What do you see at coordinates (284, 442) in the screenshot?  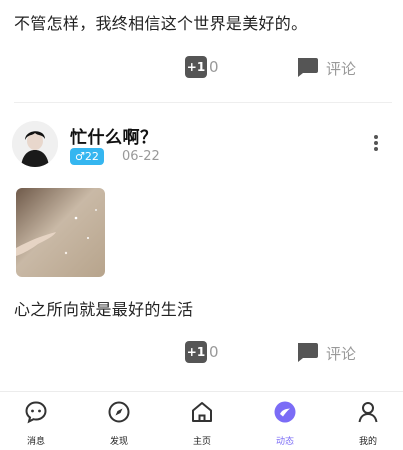 I see `tab-label: 动态` at bounding box center [284, 442].